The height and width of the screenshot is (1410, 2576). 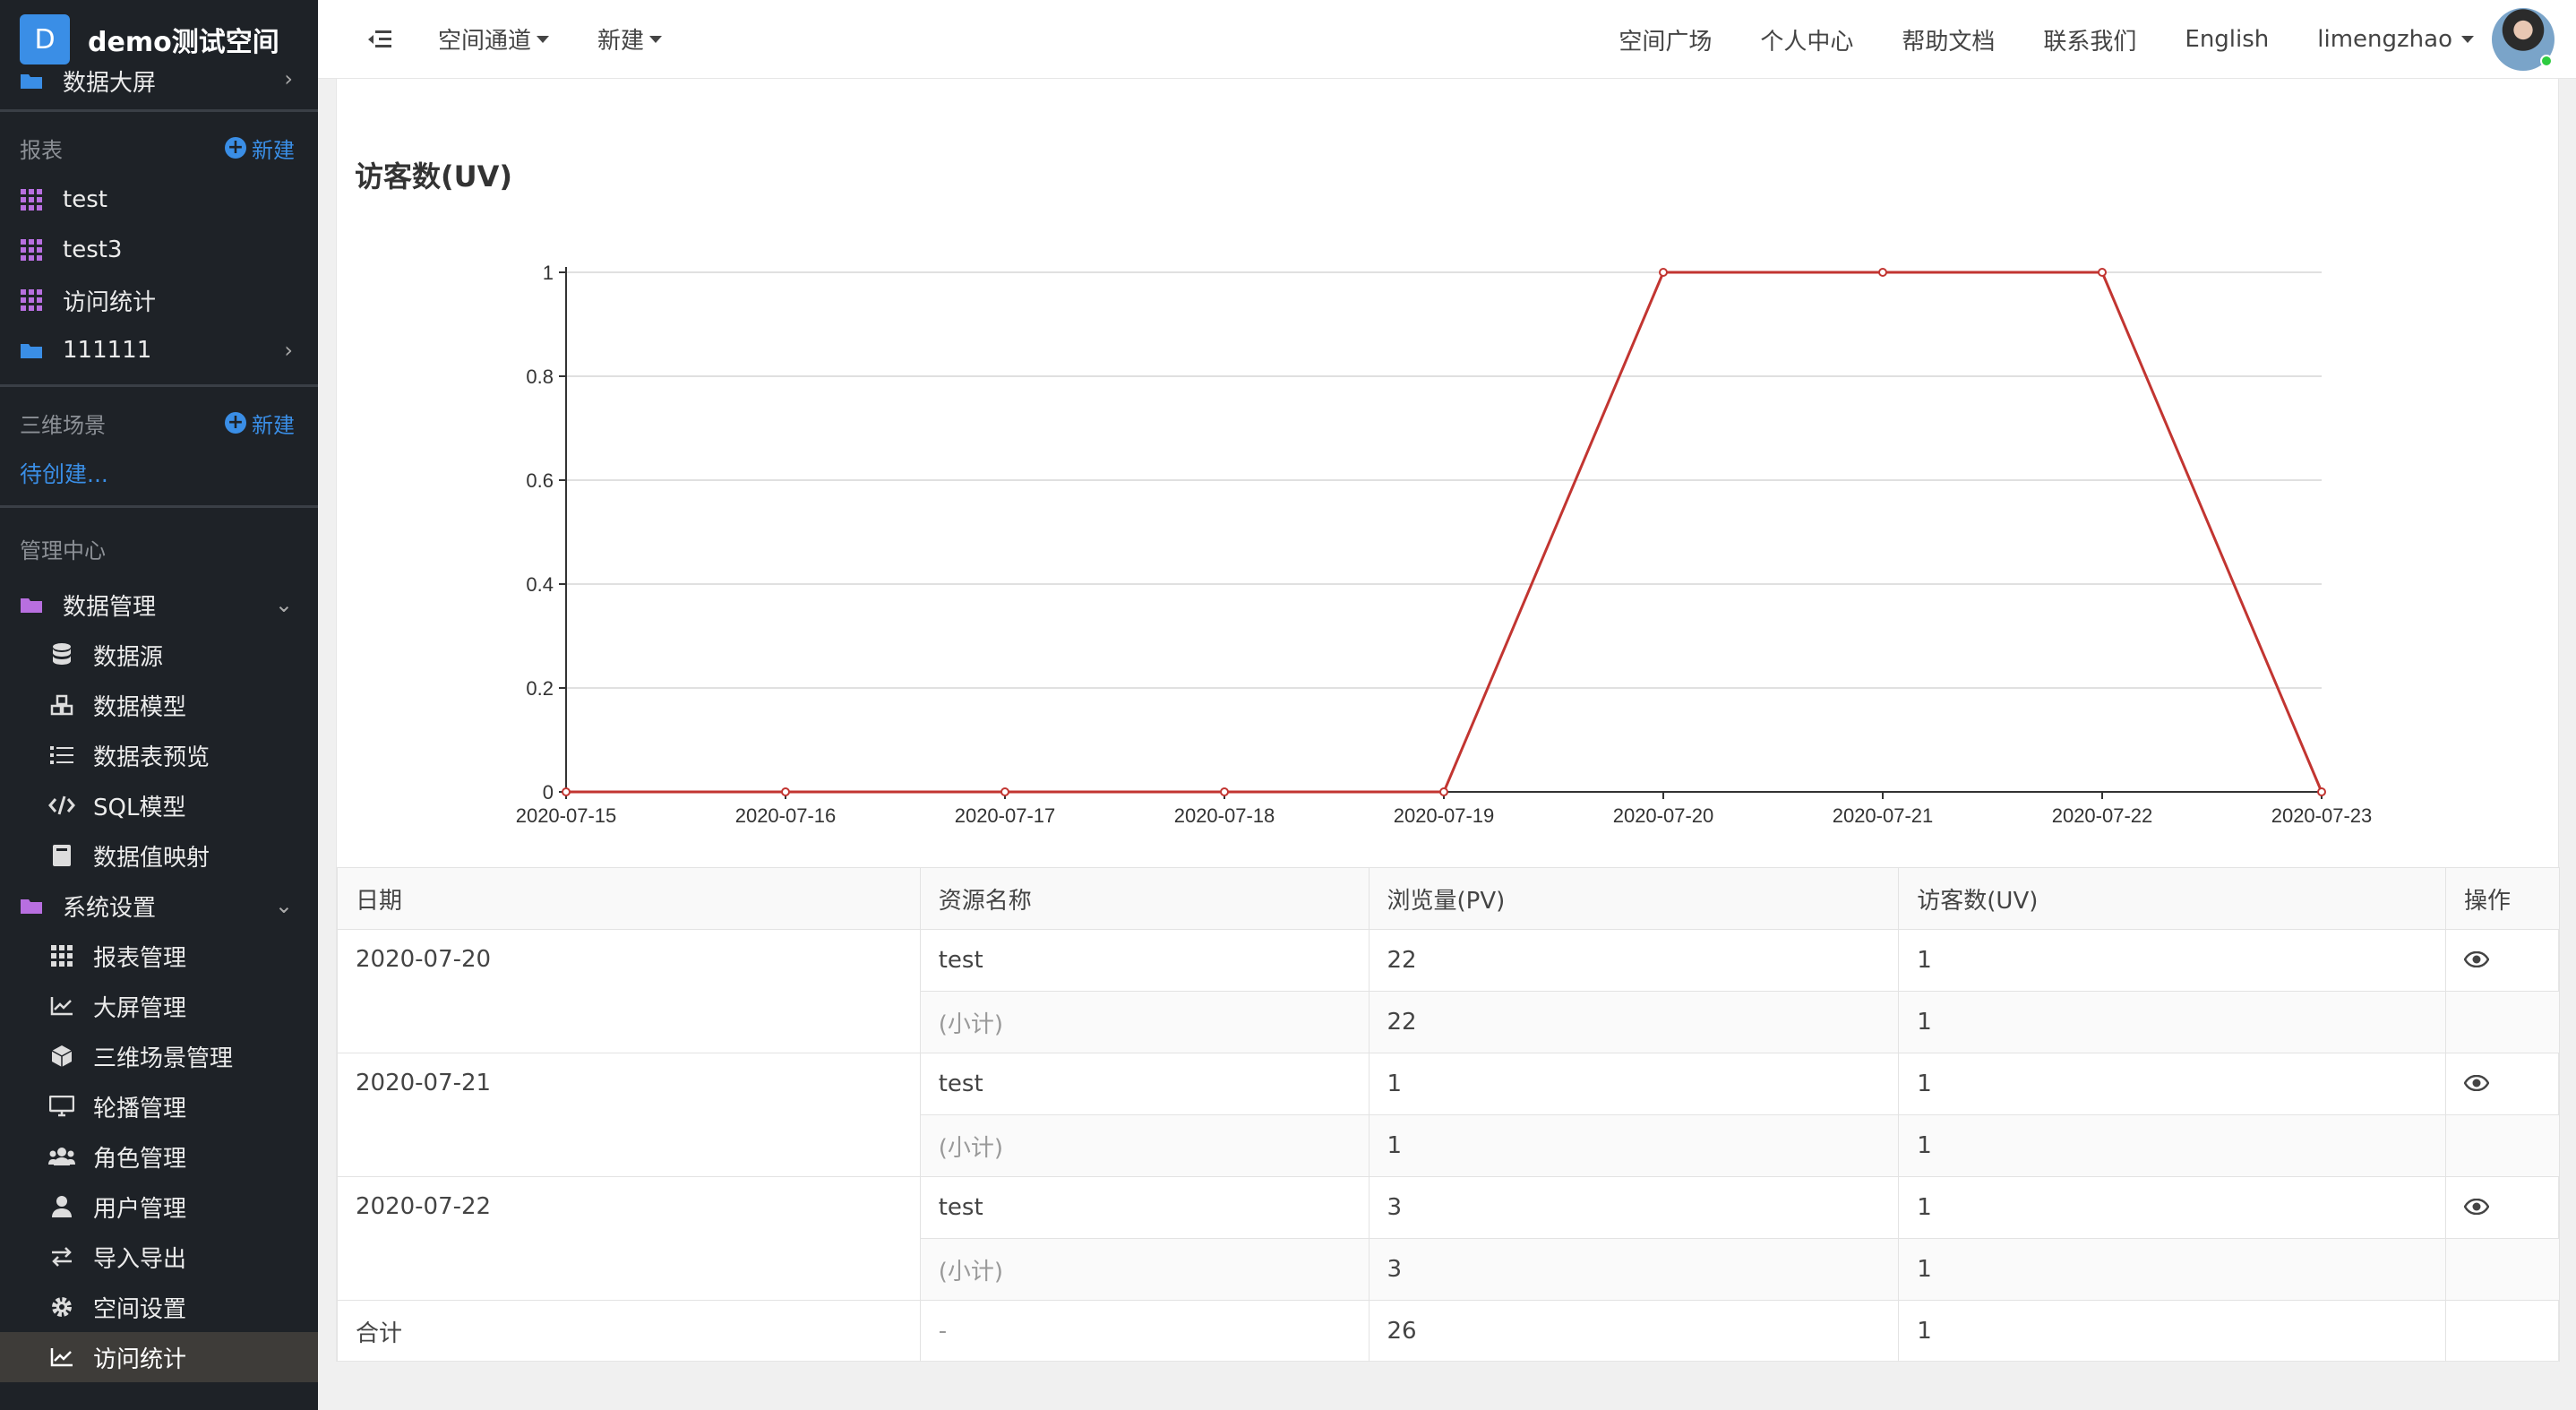 What do you see at coordinates (61, 1106) in the screenshot?
I see `desktop-icon` at bounding box center [61, 1106].